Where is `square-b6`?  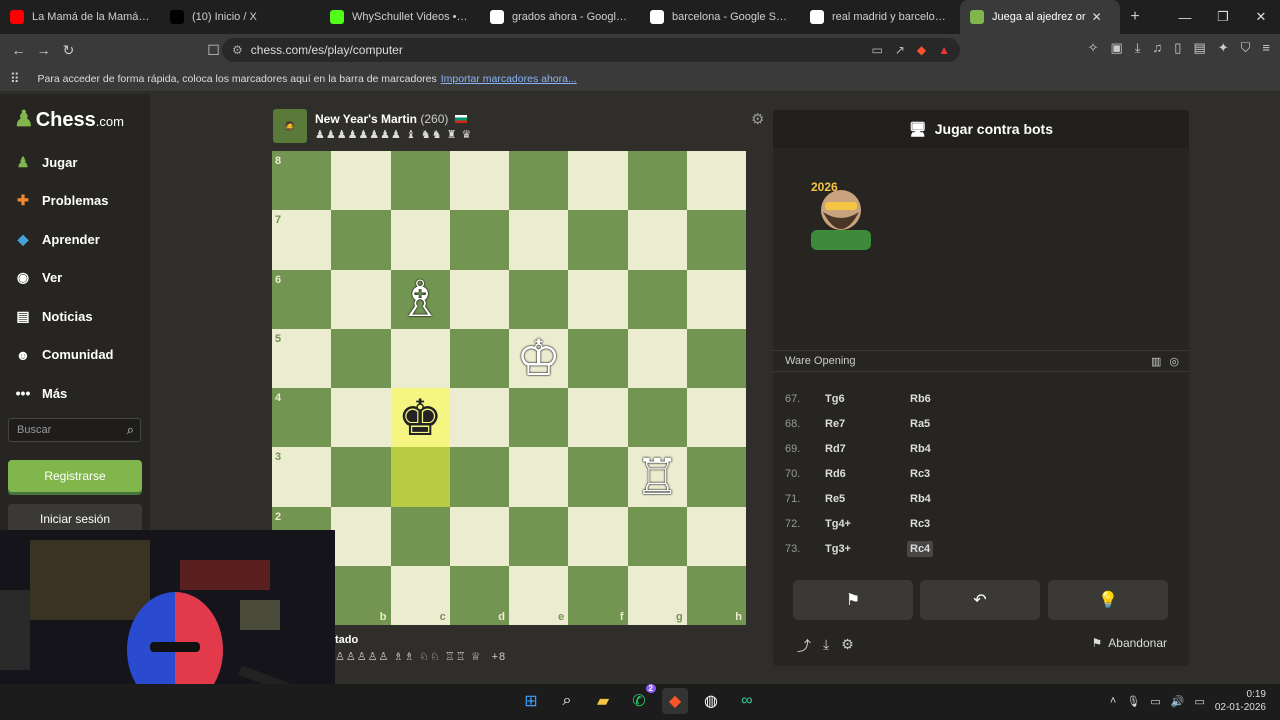
square-b6 is located at coordinates (361, 299).